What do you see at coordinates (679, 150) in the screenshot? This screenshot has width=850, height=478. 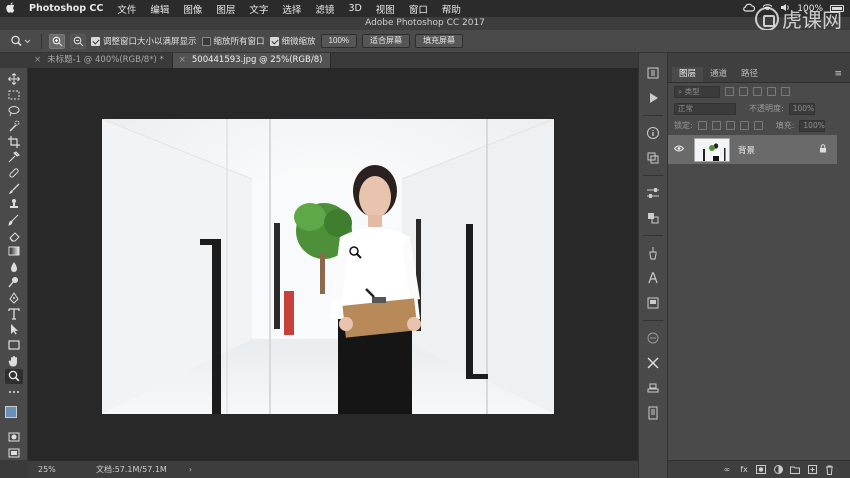 I see `visibility-eye-icon` at bounding box center [679, 150].